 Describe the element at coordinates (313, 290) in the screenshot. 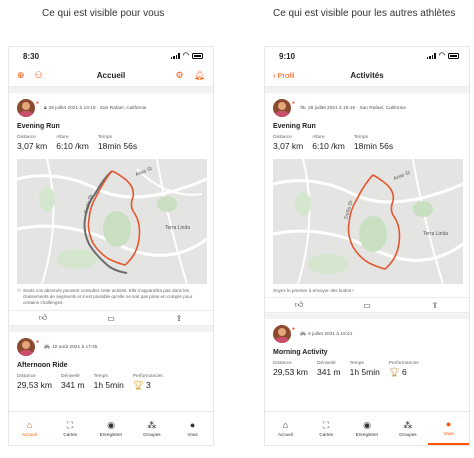

I see `kudos-prompt: Soyez le premier à envoyer des kudos !` at that location.